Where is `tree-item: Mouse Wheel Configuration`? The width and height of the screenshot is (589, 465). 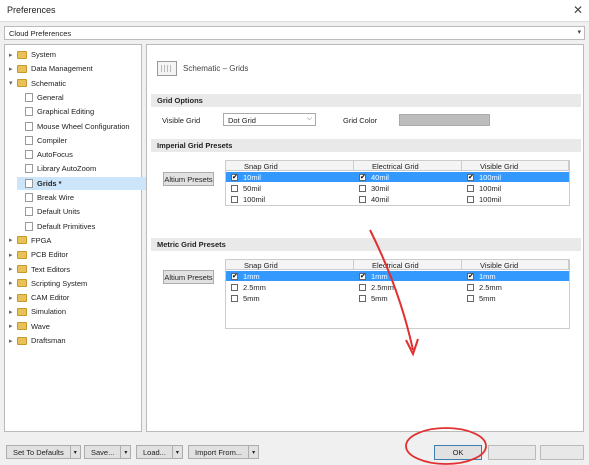 tree-item: Mouse Wheel Configuration is located at coordinates (73, 126).